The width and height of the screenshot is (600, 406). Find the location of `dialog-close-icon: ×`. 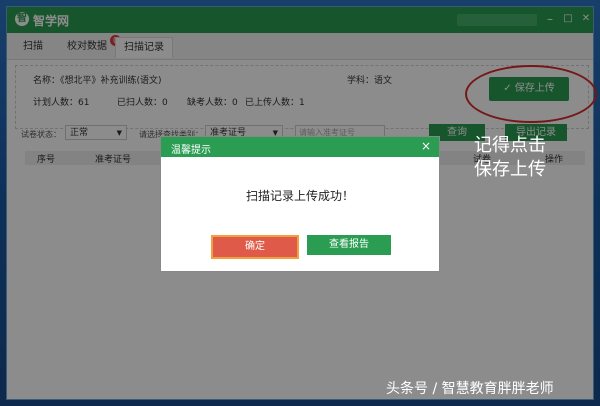

dialog-close-icon: × is located at coordinates (426, 146).